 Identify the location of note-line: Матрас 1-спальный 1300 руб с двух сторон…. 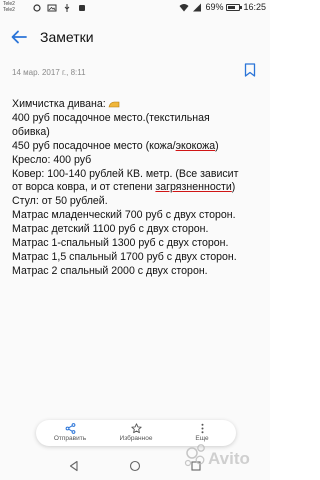
(120, 243).